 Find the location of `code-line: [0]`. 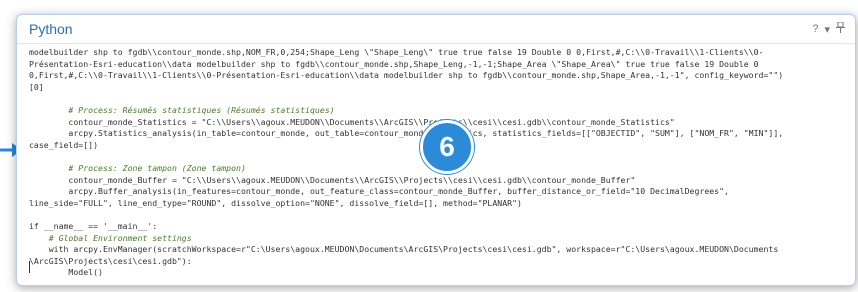

code-line: [0] is located at coordinates (36, 86).